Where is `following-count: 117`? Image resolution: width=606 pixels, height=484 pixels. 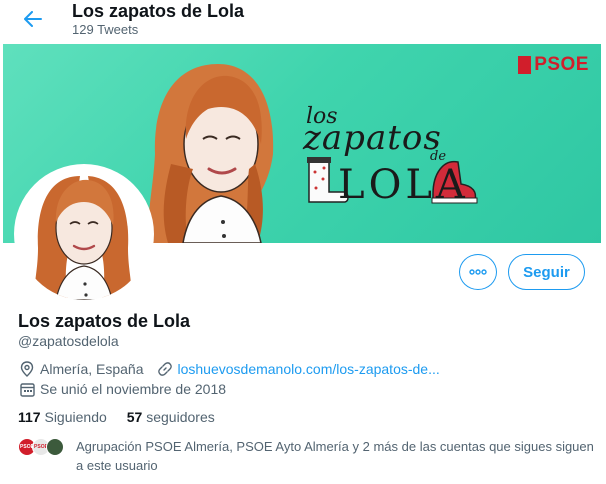
following-count: 117 is located at coordinates (29, 417).